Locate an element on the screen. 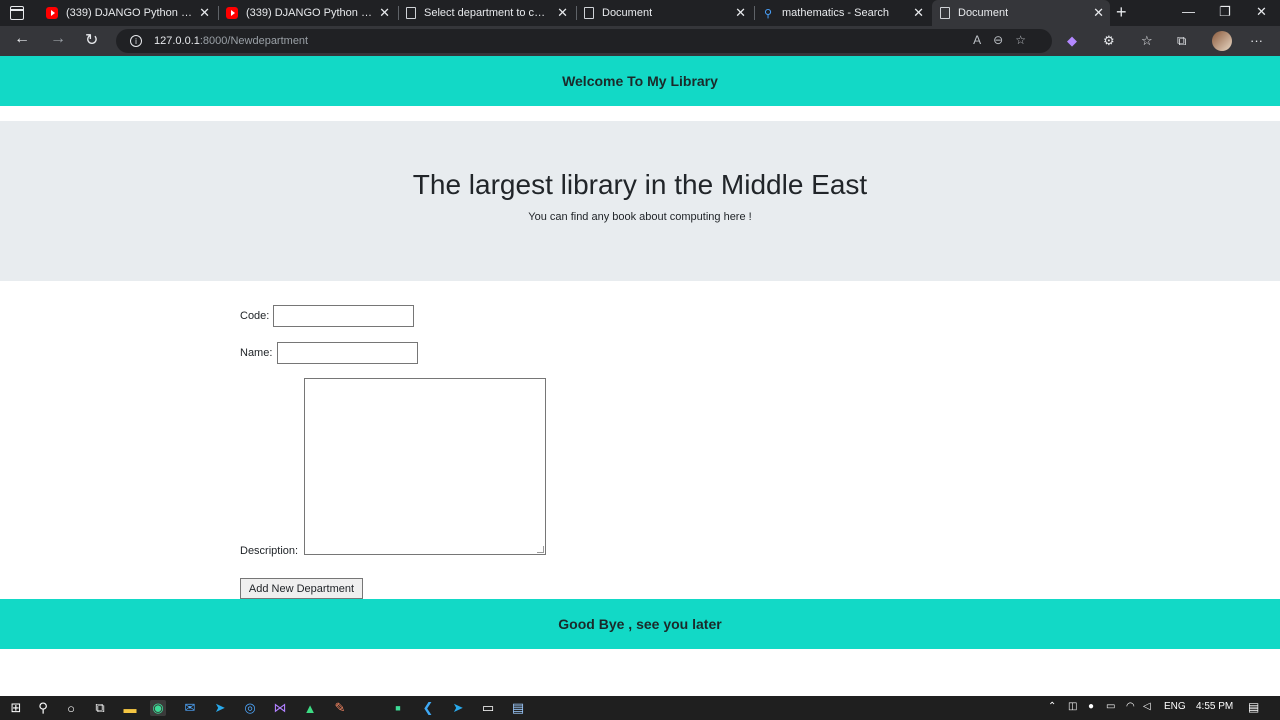 This screenshot has height=720, width=1280. file-explorer-icon: ▬ is located at coordinates (130, 708).